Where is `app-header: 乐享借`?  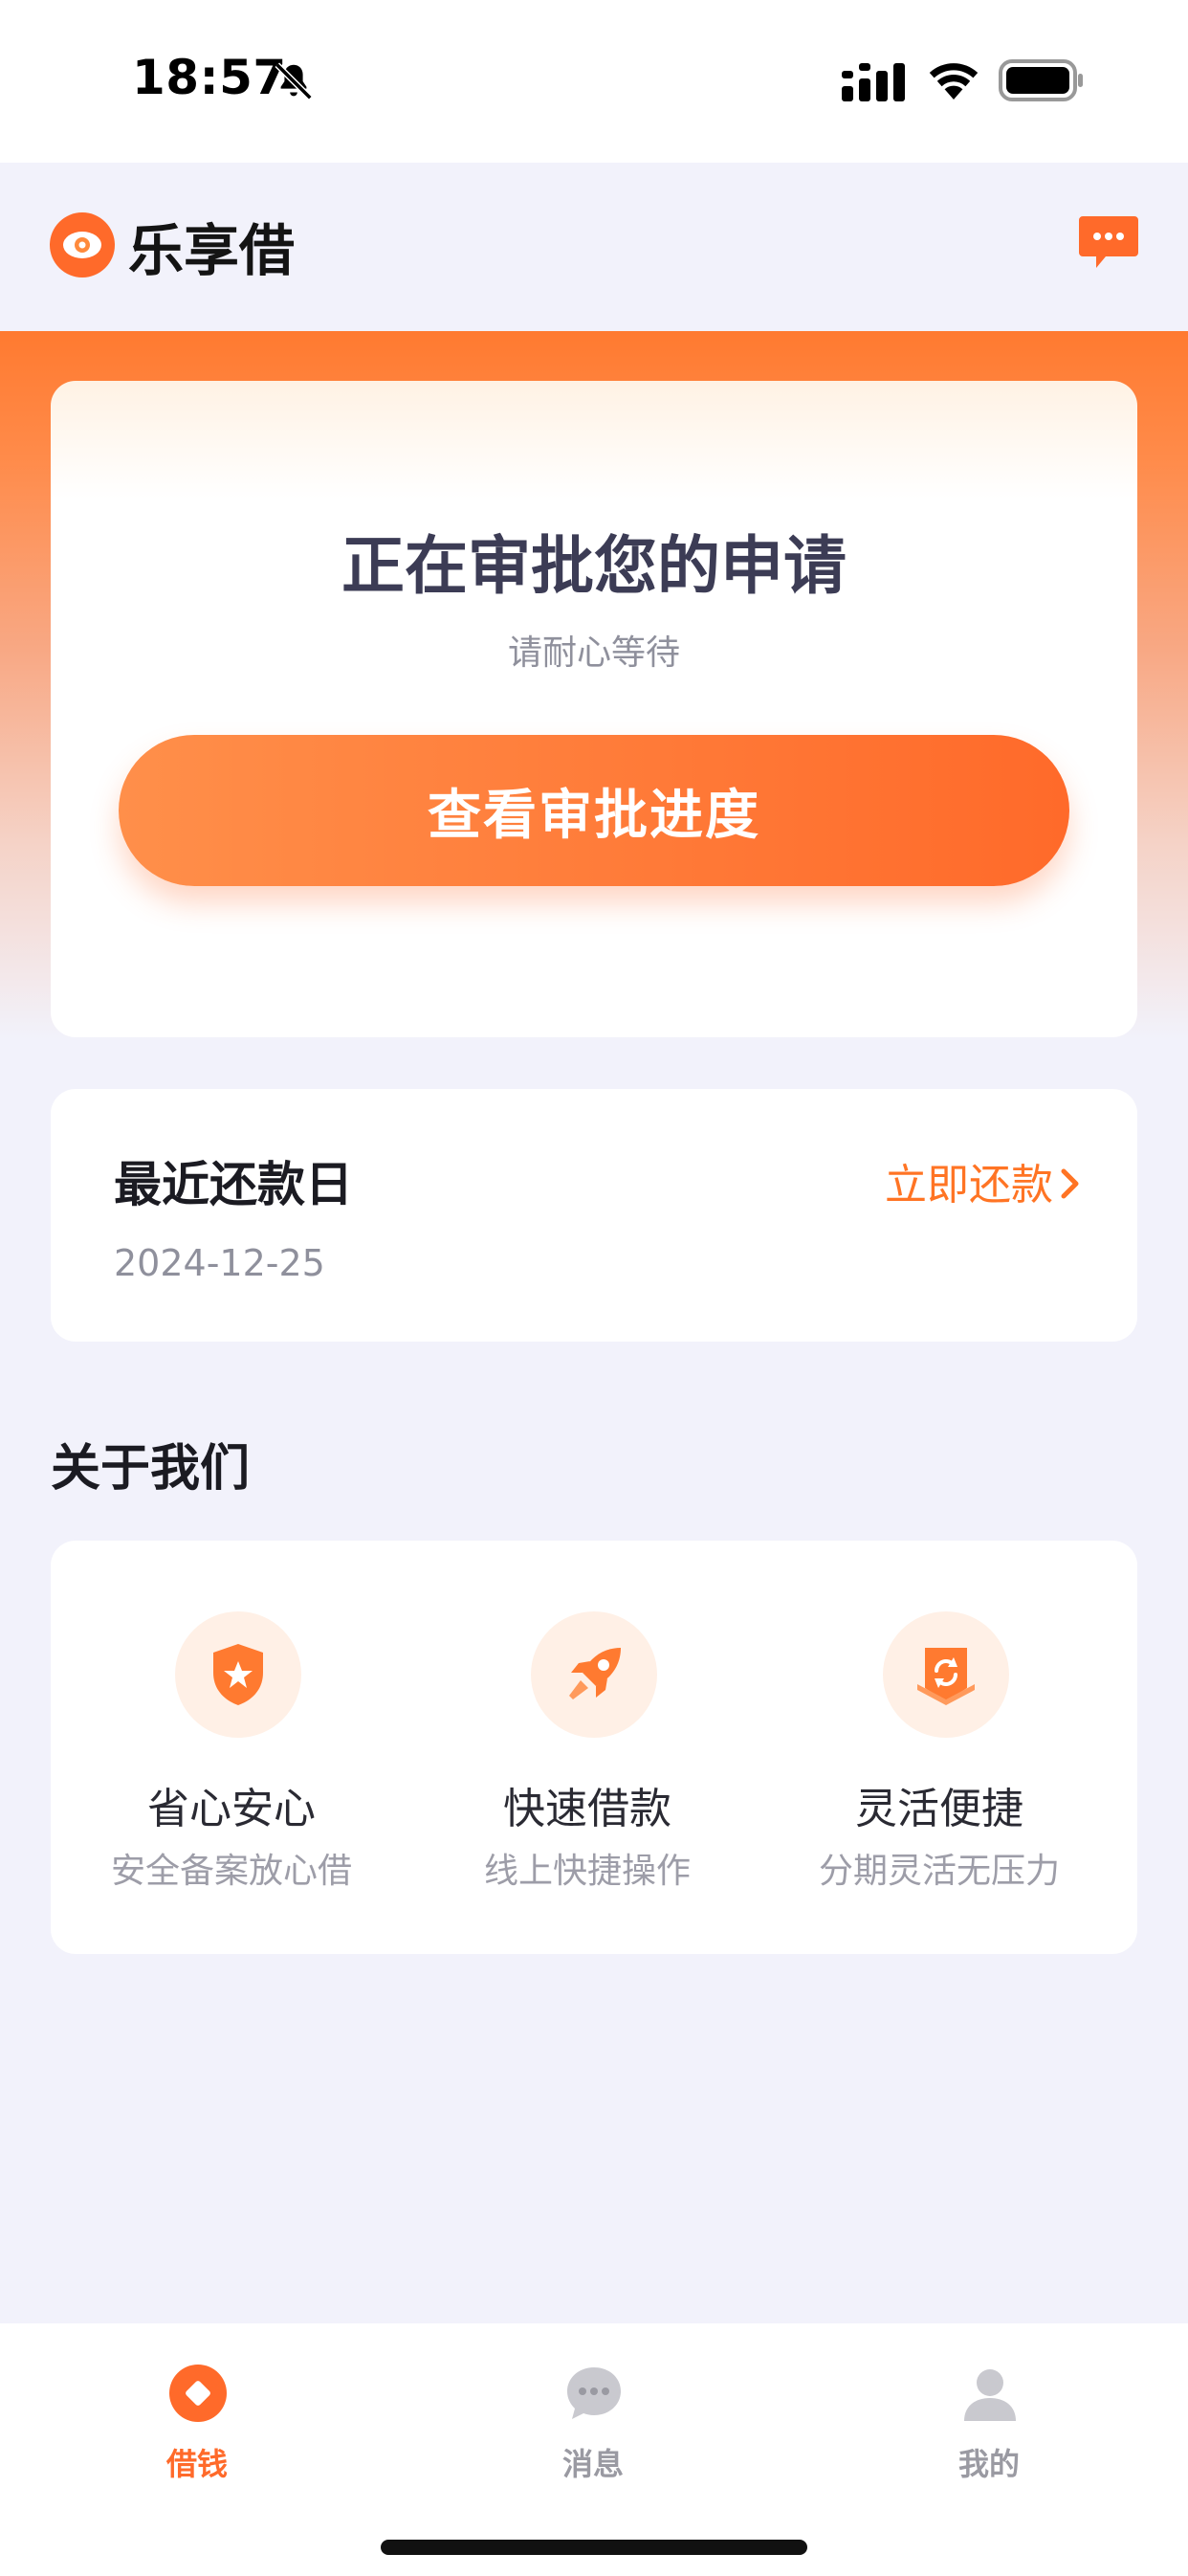 app-header: 乐享借 is located at coordinates (594, 247).